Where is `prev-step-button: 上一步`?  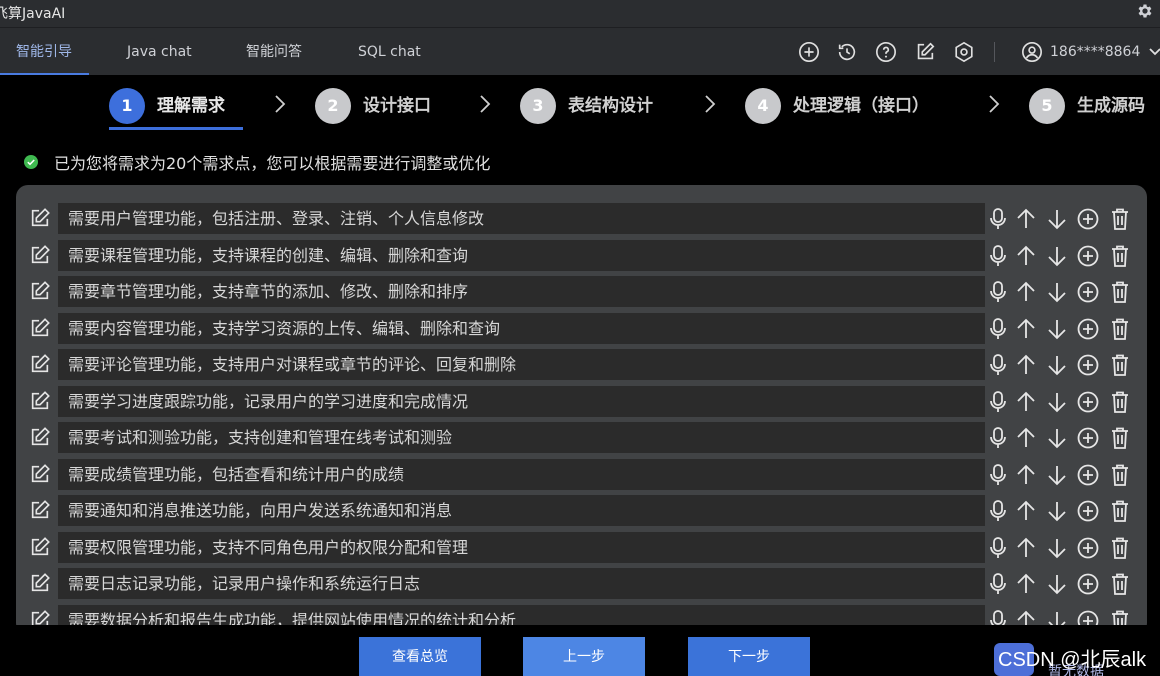
prev-step-button: 上一步 is located at coordinates (584, 656).